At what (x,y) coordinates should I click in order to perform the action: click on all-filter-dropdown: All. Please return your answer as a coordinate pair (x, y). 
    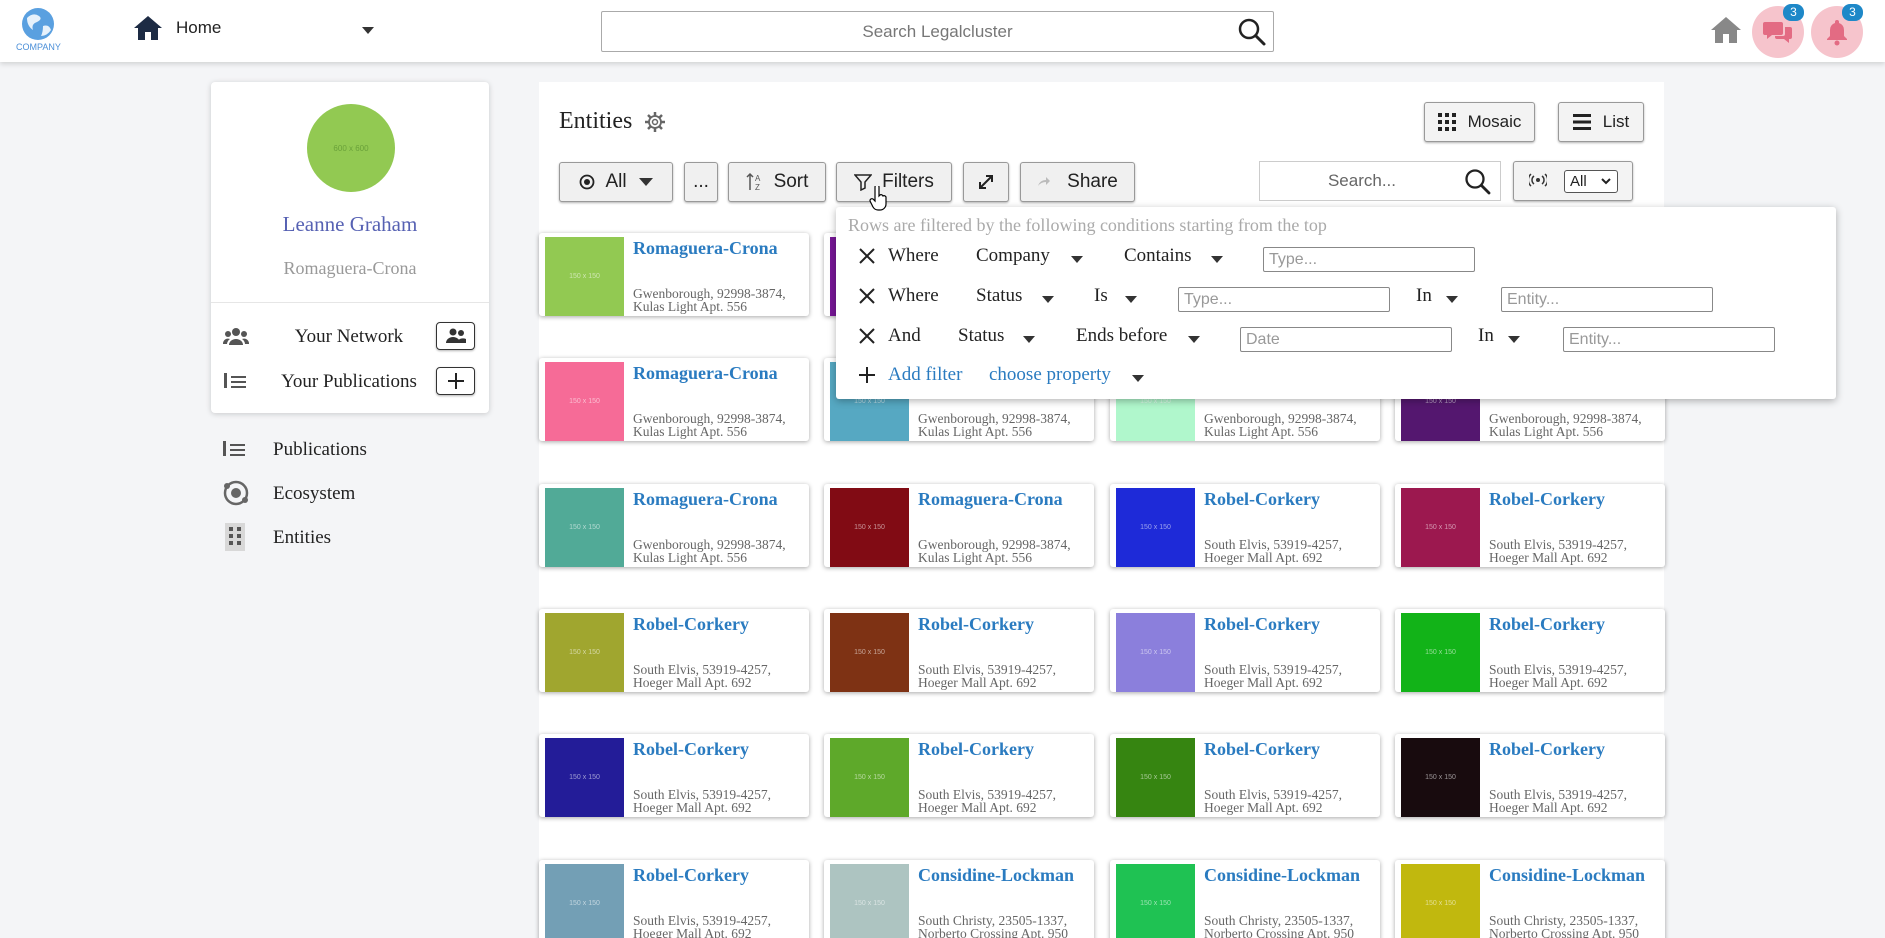
    Looking at the image, I should click on (616, 182).